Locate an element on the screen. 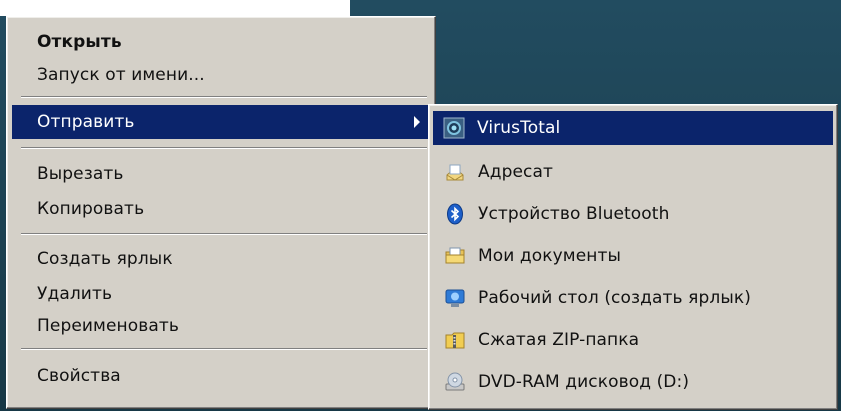  bluetooth-icon is located at coordinates (455, 214).